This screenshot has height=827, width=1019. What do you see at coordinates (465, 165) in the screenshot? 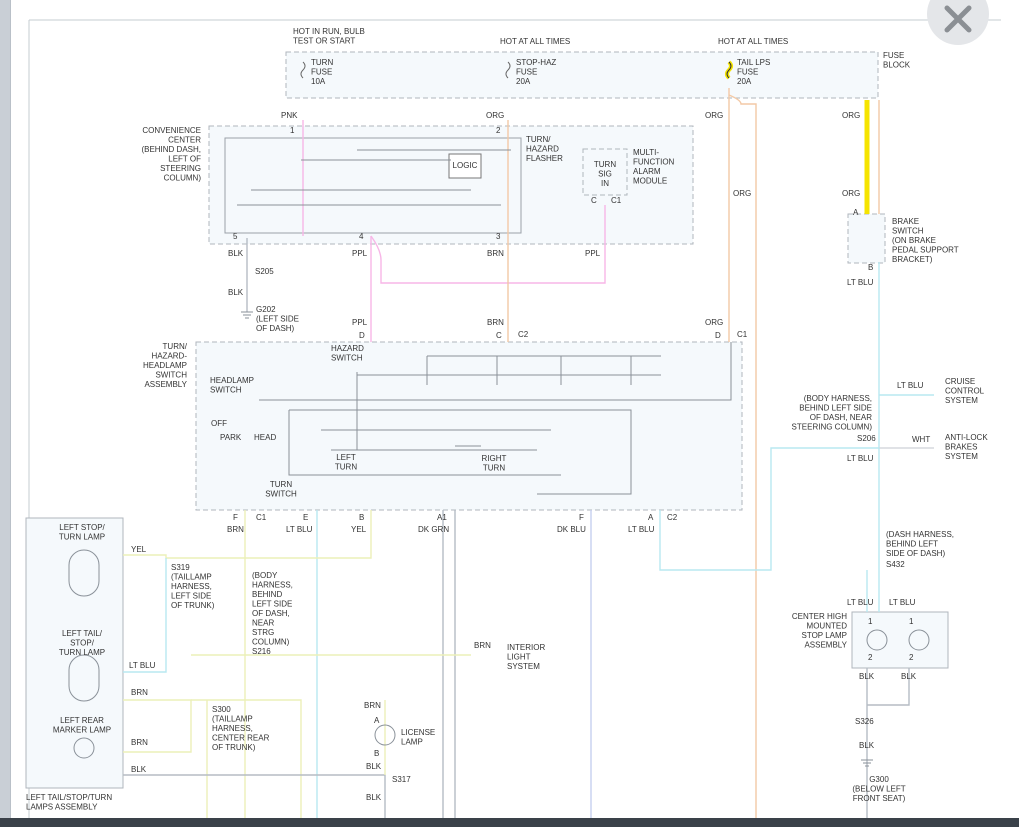
I see `label-labels-logic: LOGIC` at bounding box center [465, 165].